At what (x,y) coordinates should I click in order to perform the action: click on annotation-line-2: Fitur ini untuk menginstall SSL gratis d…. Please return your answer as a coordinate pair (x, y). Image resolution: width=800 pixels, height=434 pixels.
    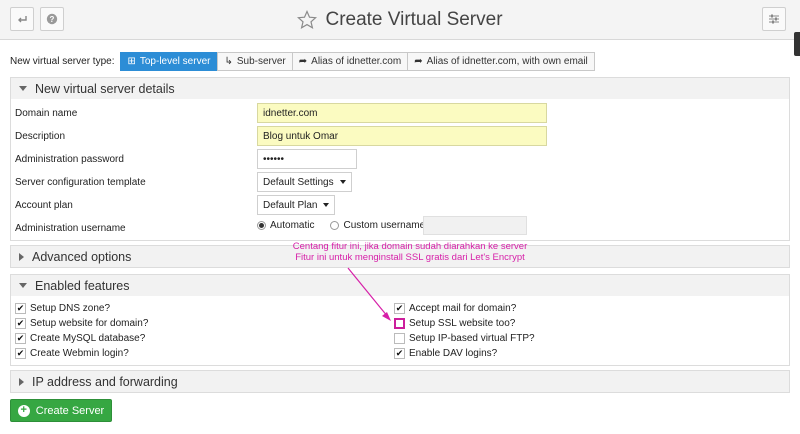
    Looking at the image, I should click on (410, 257).